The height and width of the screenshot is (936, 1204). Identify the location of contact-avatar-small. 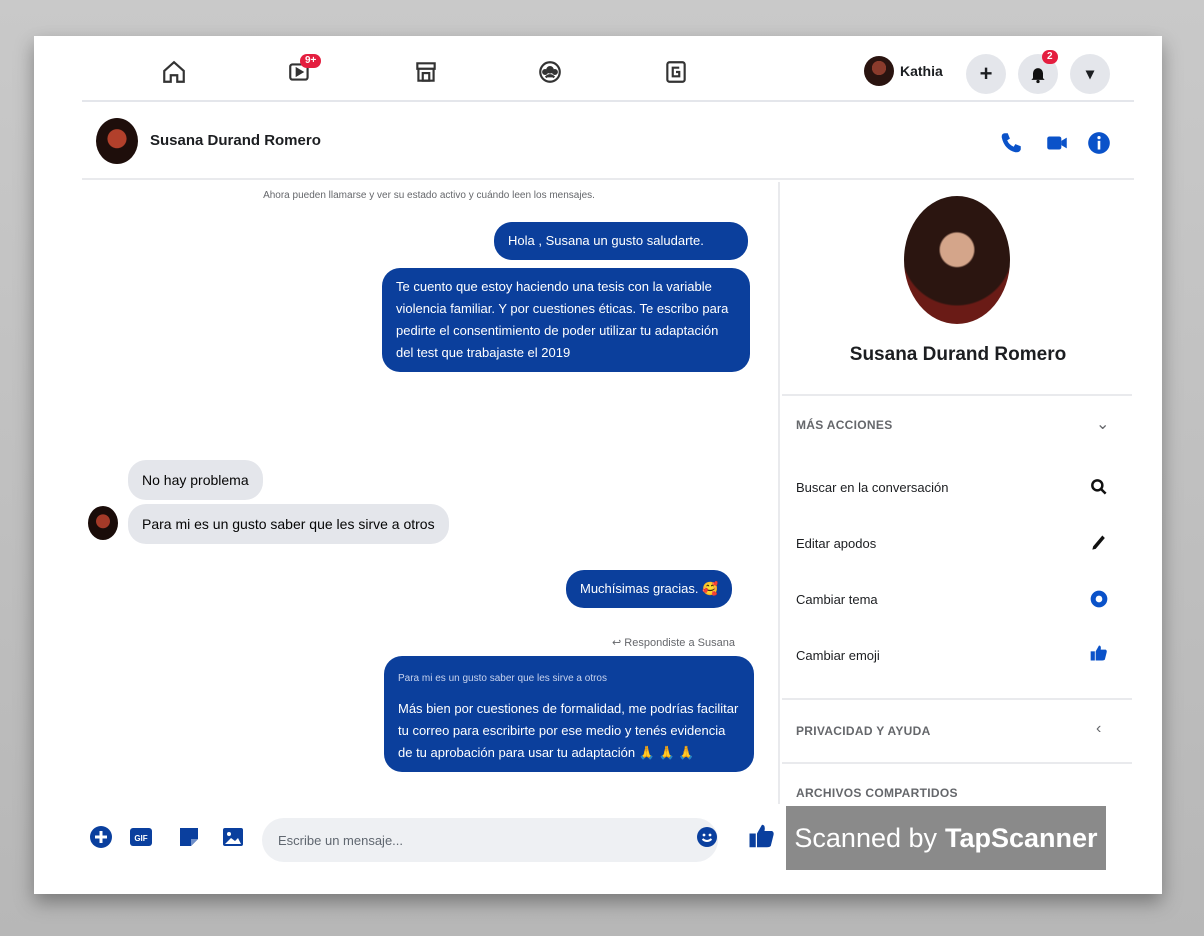
(103, 523).